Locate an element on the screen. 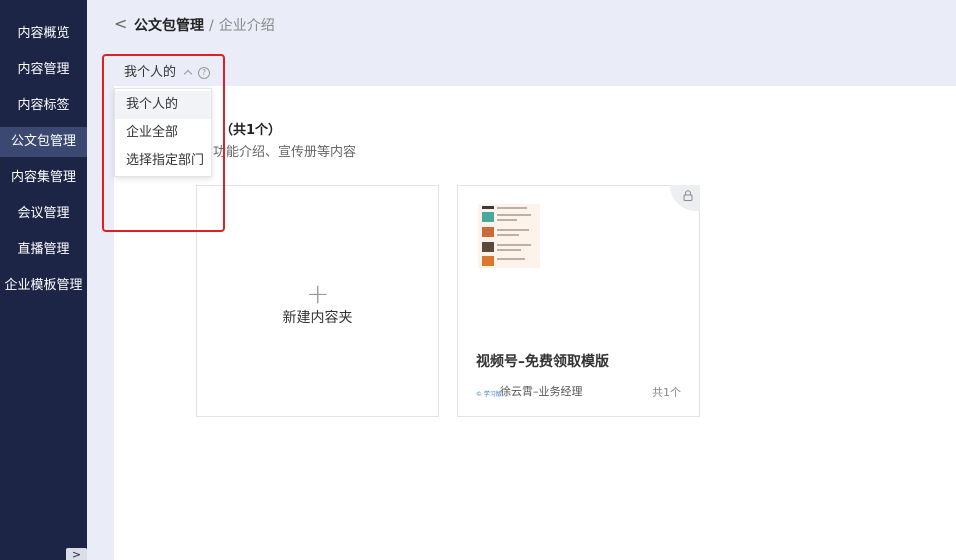 Image resolution: width=956 pixels, height=560 pixels. back-arrow-icon: < is located at coordinates (120, 23).